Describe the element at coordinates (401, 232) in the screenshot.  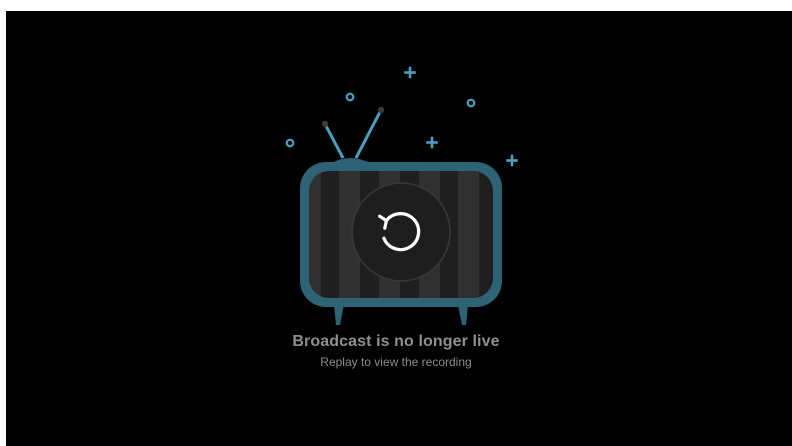
I see `replay-button` at that location.